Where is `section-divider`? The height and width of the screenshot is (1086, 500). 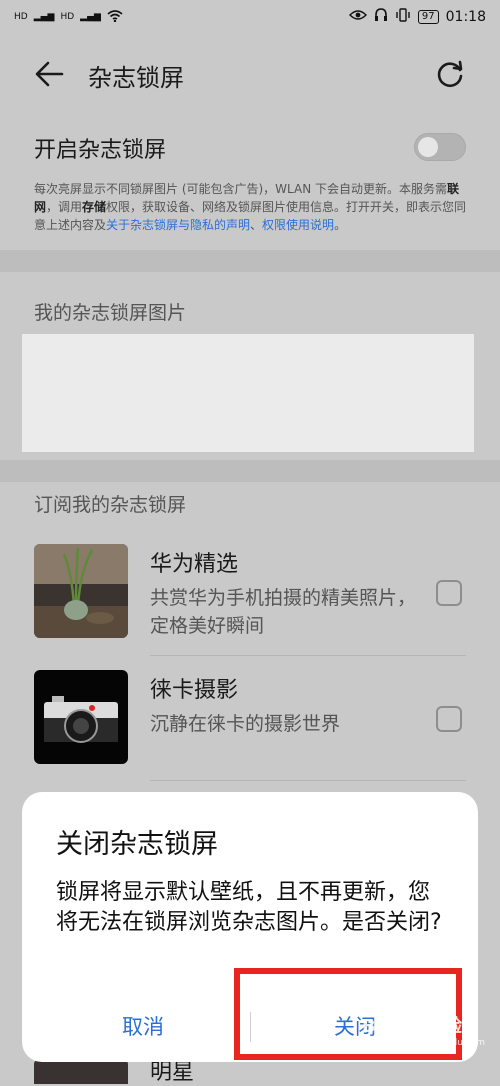
section-divider is located at coordinates (250, 261).